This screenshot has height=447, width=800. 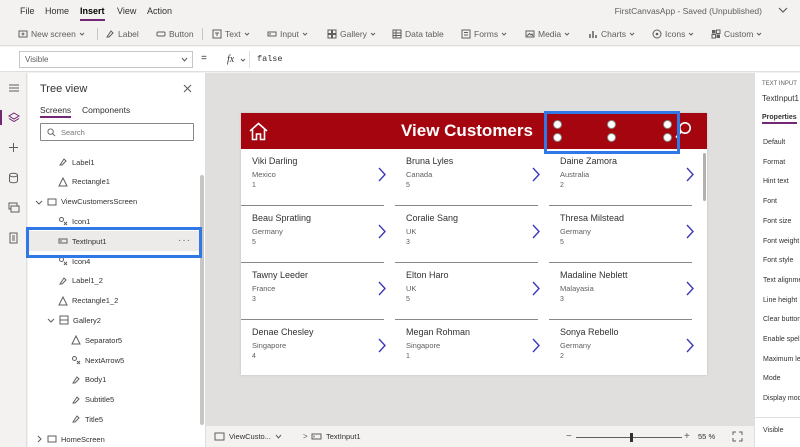 What do you see at coordinates (13, 87) in the screenshot?
I see `menu-toggle-button` at bounding box center [13, 87].